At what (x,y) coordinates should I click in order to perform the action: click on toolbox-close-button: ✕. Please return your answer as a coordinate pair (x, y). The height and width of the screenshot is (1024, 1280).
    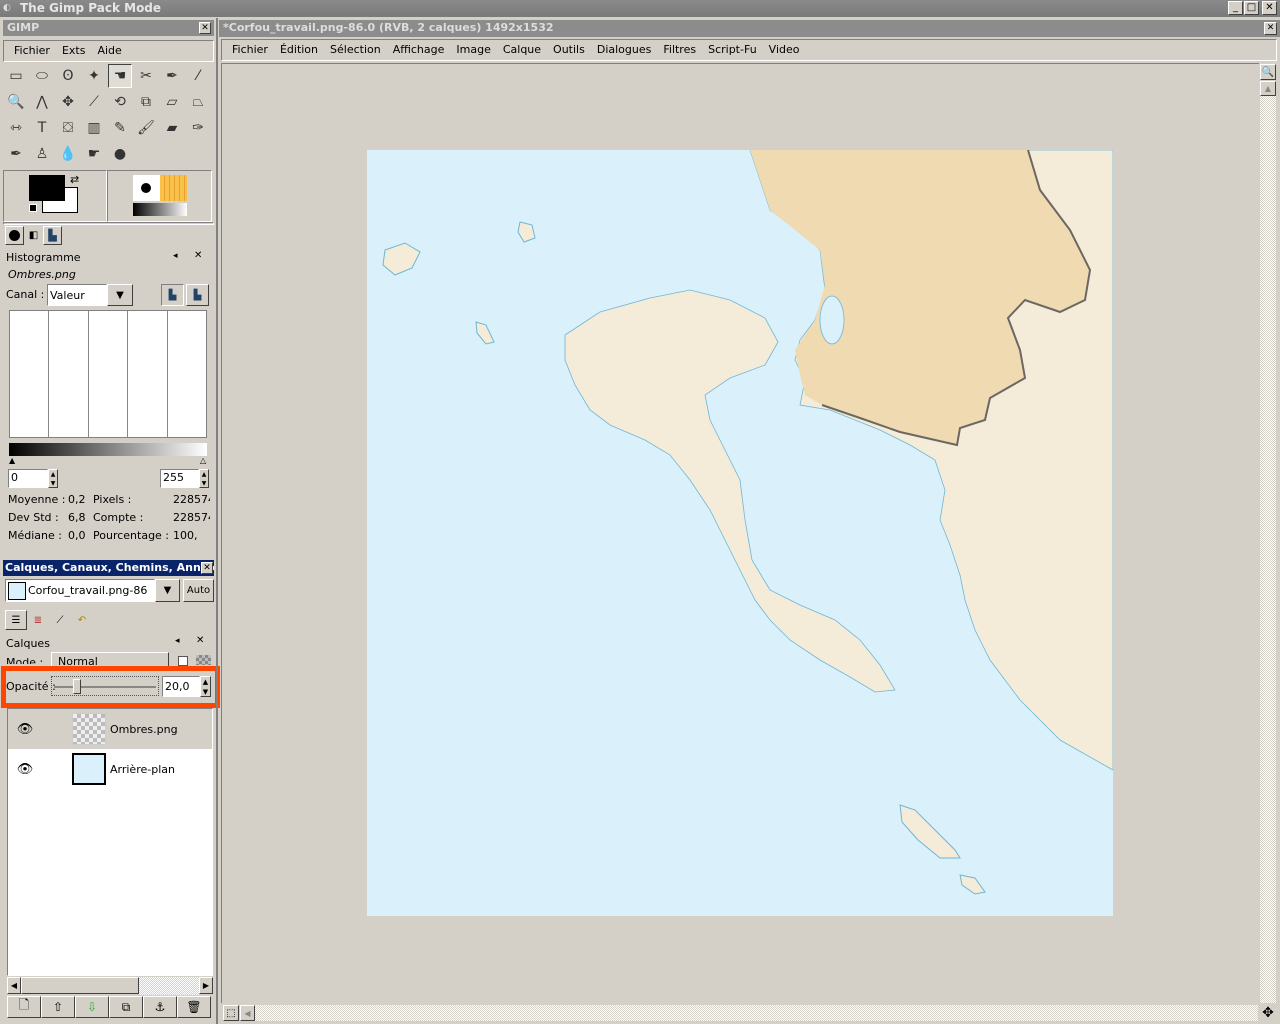
    Looking at the image, I should click on (205, 28).